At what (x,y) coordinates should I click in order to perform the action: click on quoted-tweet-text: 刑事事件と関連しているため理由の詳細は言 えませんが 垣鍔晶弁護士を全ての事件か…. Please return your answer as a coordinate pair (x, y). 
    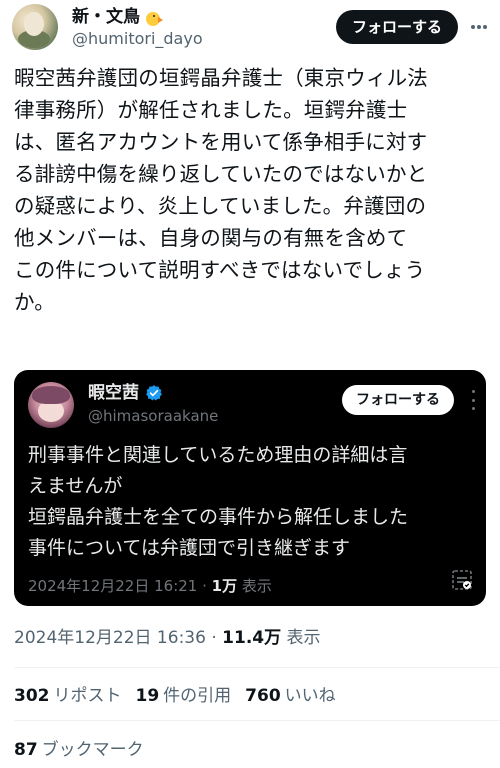
    Looking at the image, I should click on (218, 501).